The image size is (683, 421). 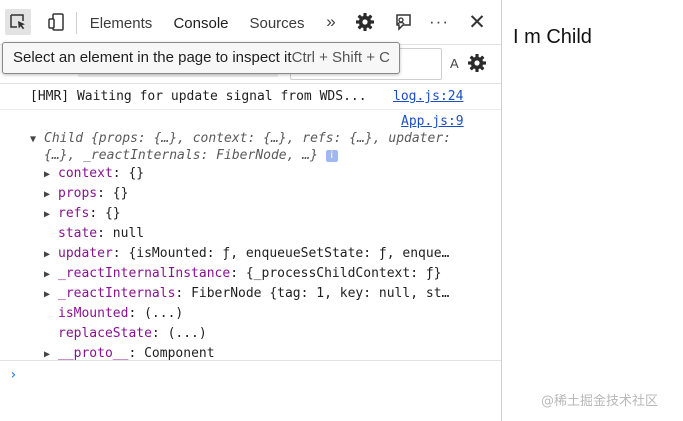 I want to click on tooltip-shortcut: Ctrl + Shift + C, so click(x=340, y=57).